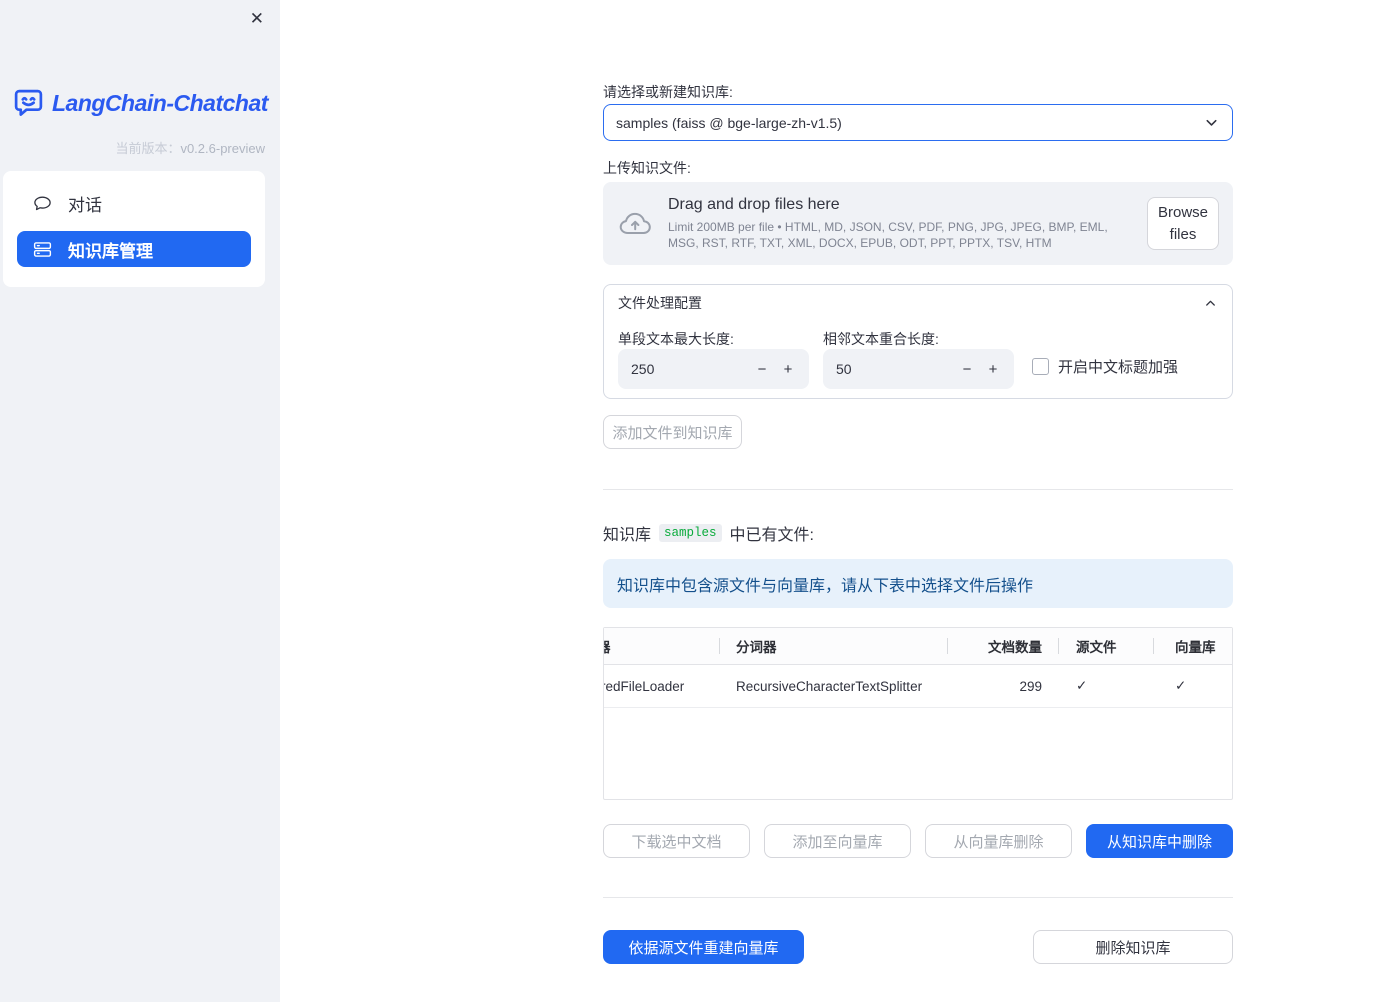 This screenshot has width=1380, height=1002. I want to click on rebuild-vector-store-button: 依据源文件重建向量库, so click(703, 947).